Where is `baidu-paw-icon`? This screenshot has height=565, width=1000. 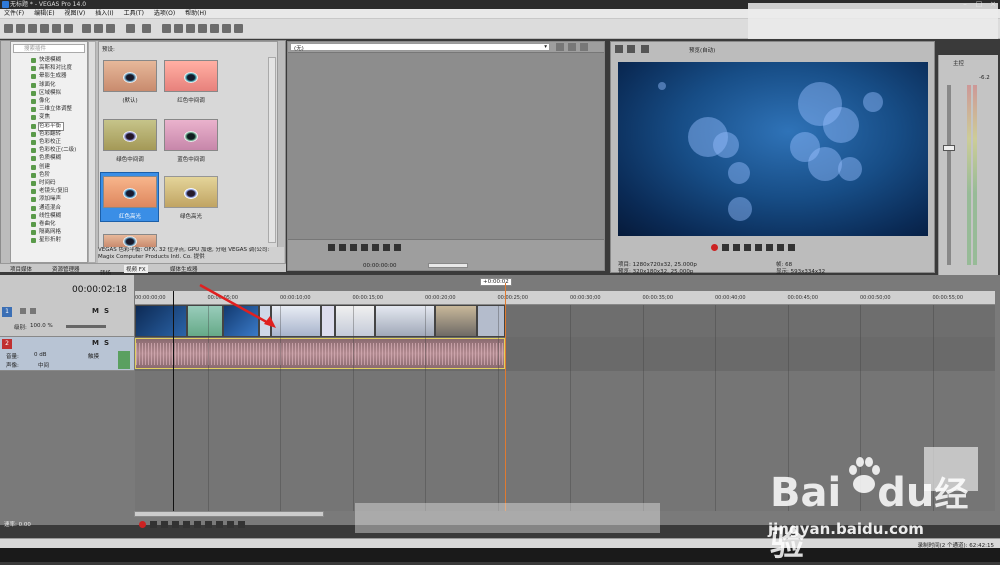
baidu-paw-icon is located at coordinates (864, 475).